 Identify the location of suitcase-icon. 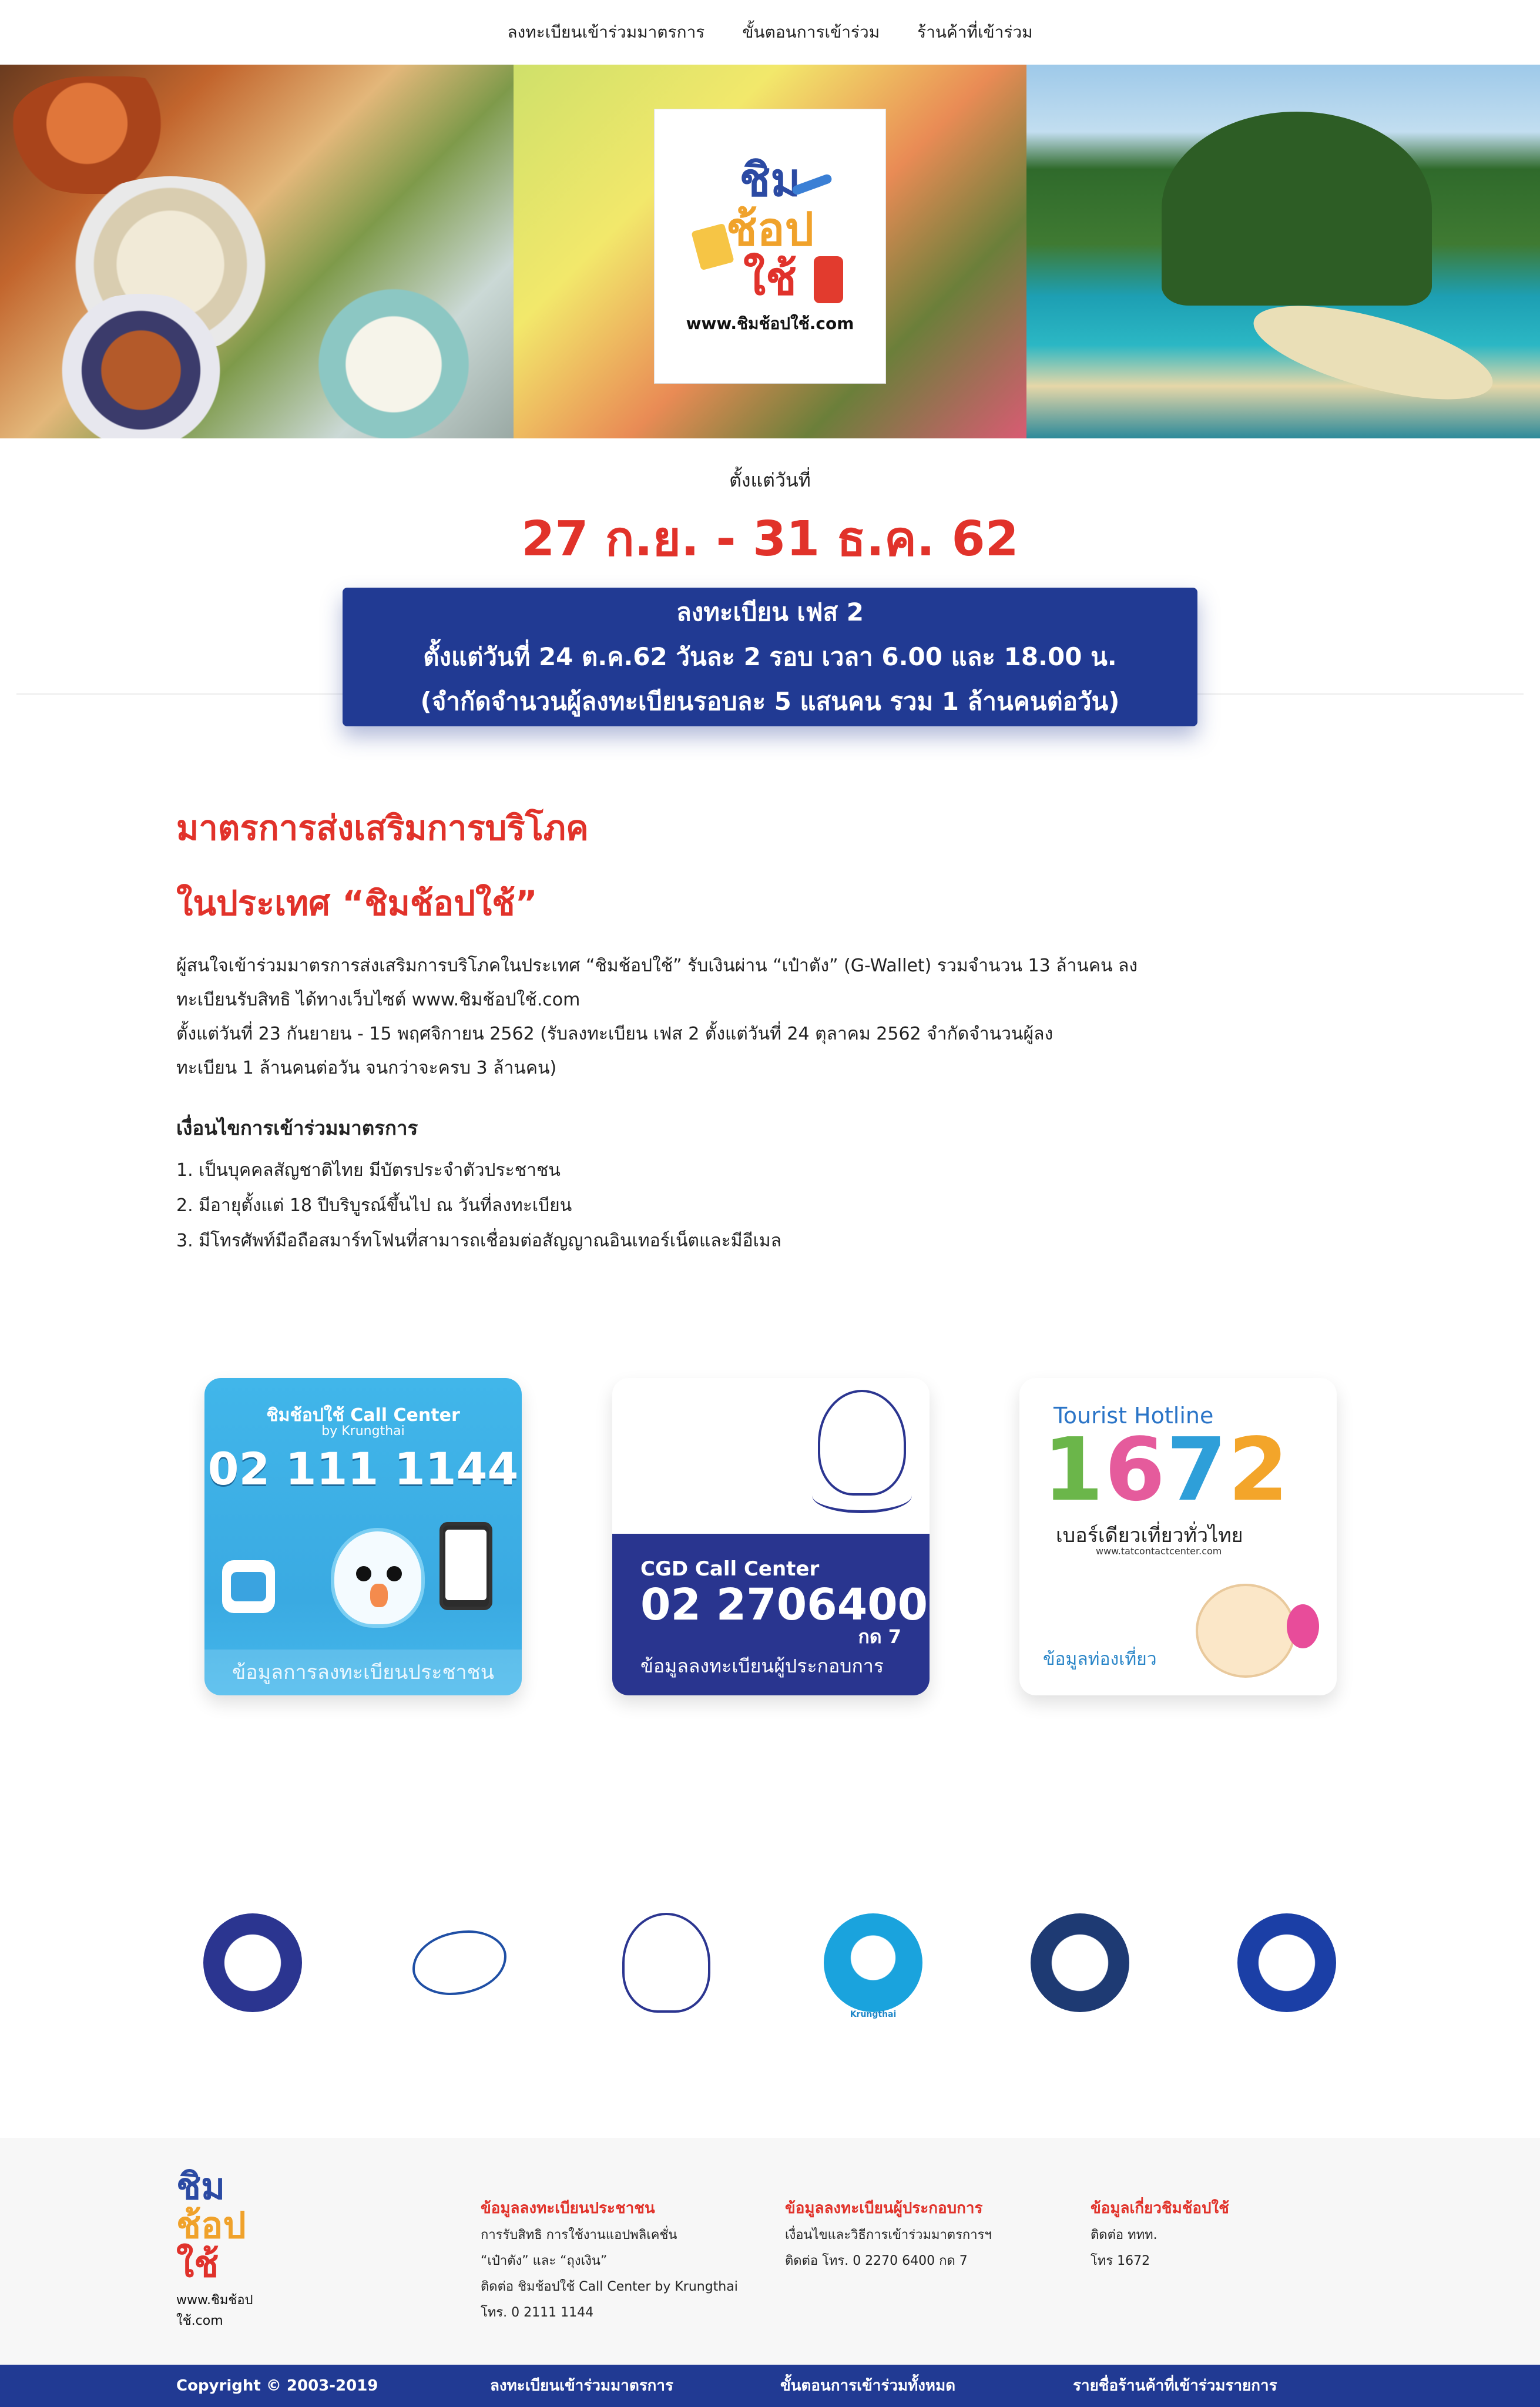
(828, 279).